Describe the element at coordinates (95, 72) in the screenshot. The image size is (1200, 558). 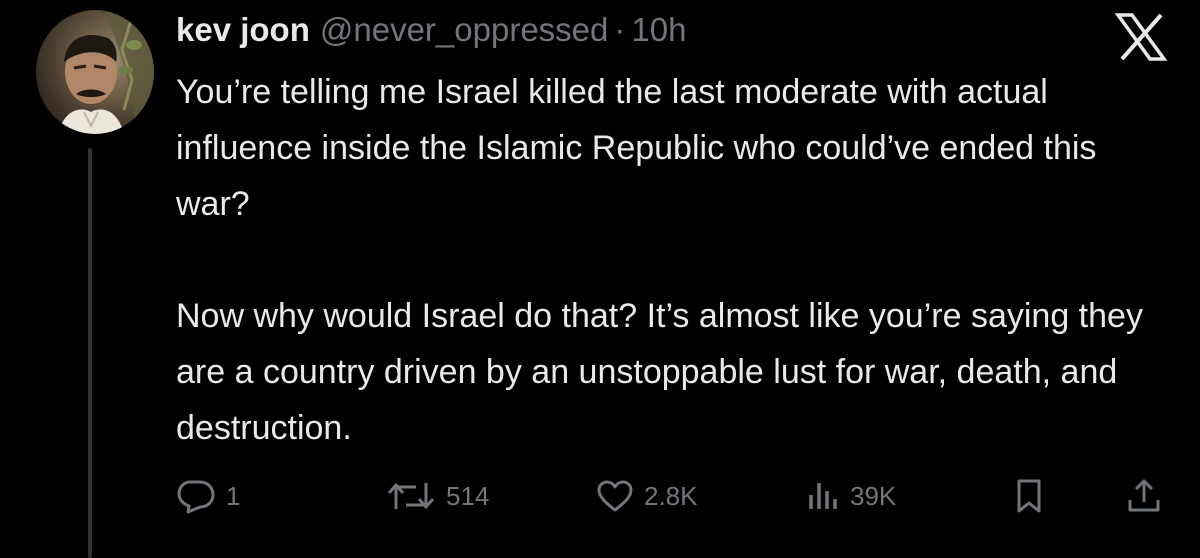
I see `avatar` at that location.